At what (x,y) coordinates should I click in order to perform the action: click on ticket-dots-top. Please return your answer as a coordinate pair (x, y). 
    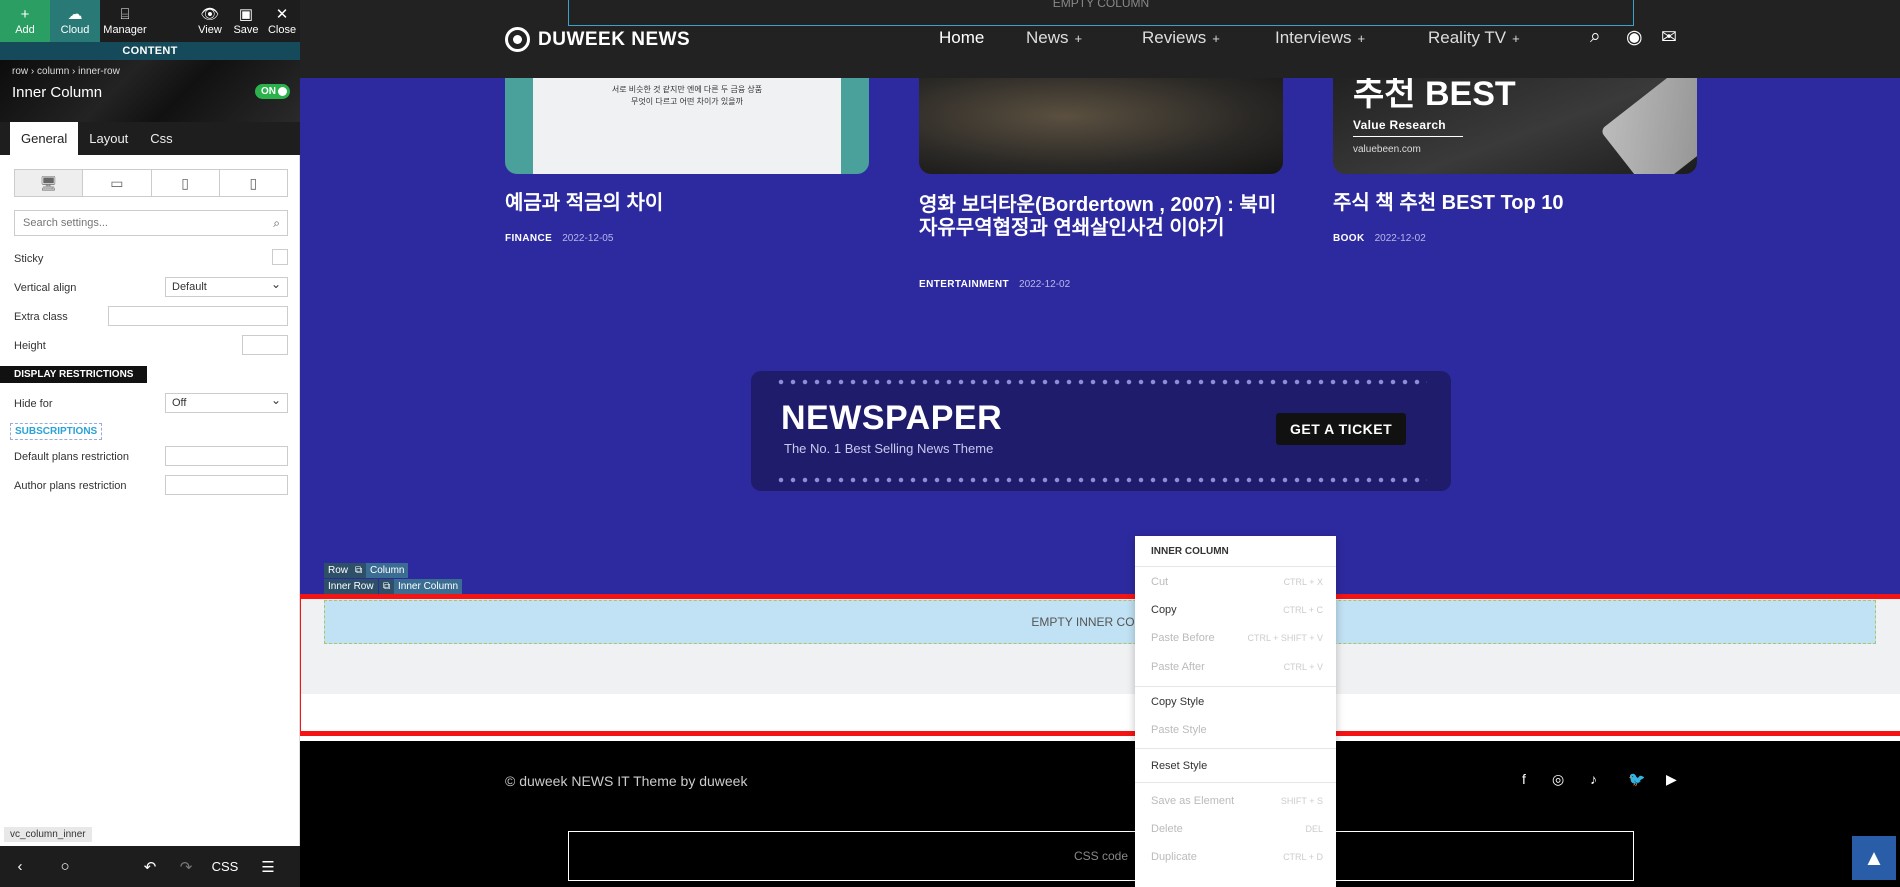
    Looking at the image, I should click on (1101, 382).